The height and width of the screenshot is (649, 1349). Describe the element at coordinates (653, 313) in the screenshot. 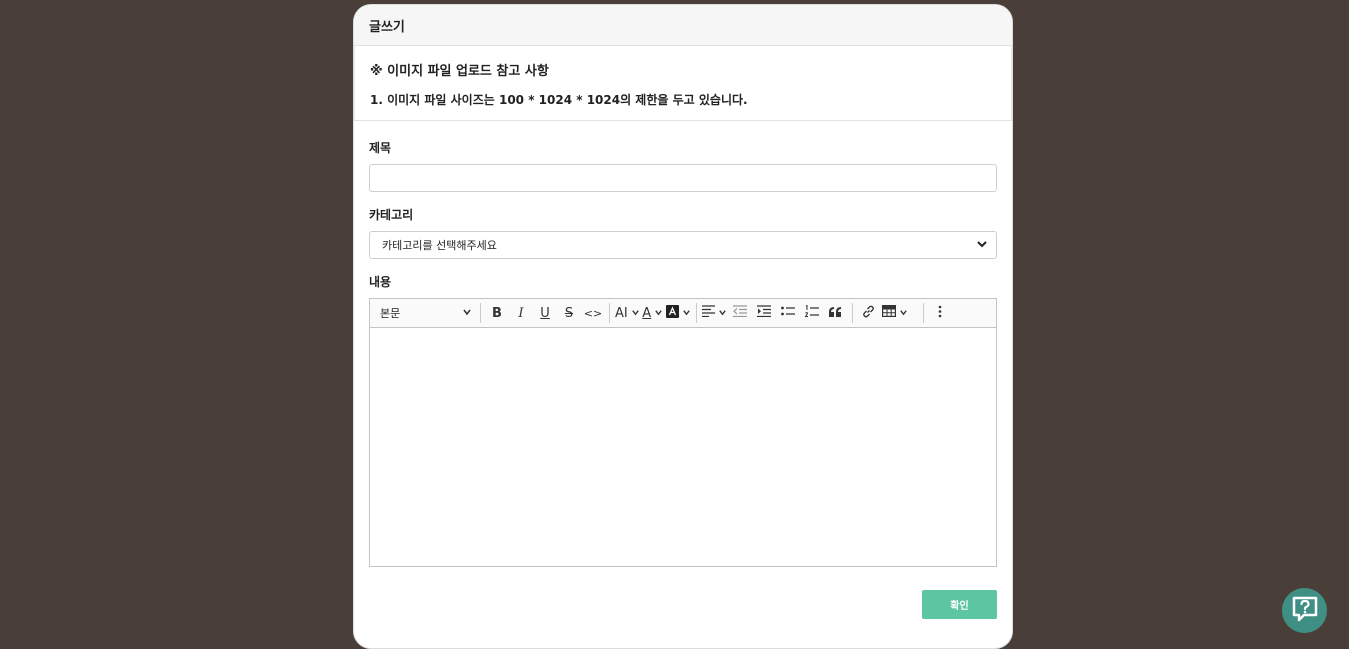

I see `font-color-dropdown: A` at that location.